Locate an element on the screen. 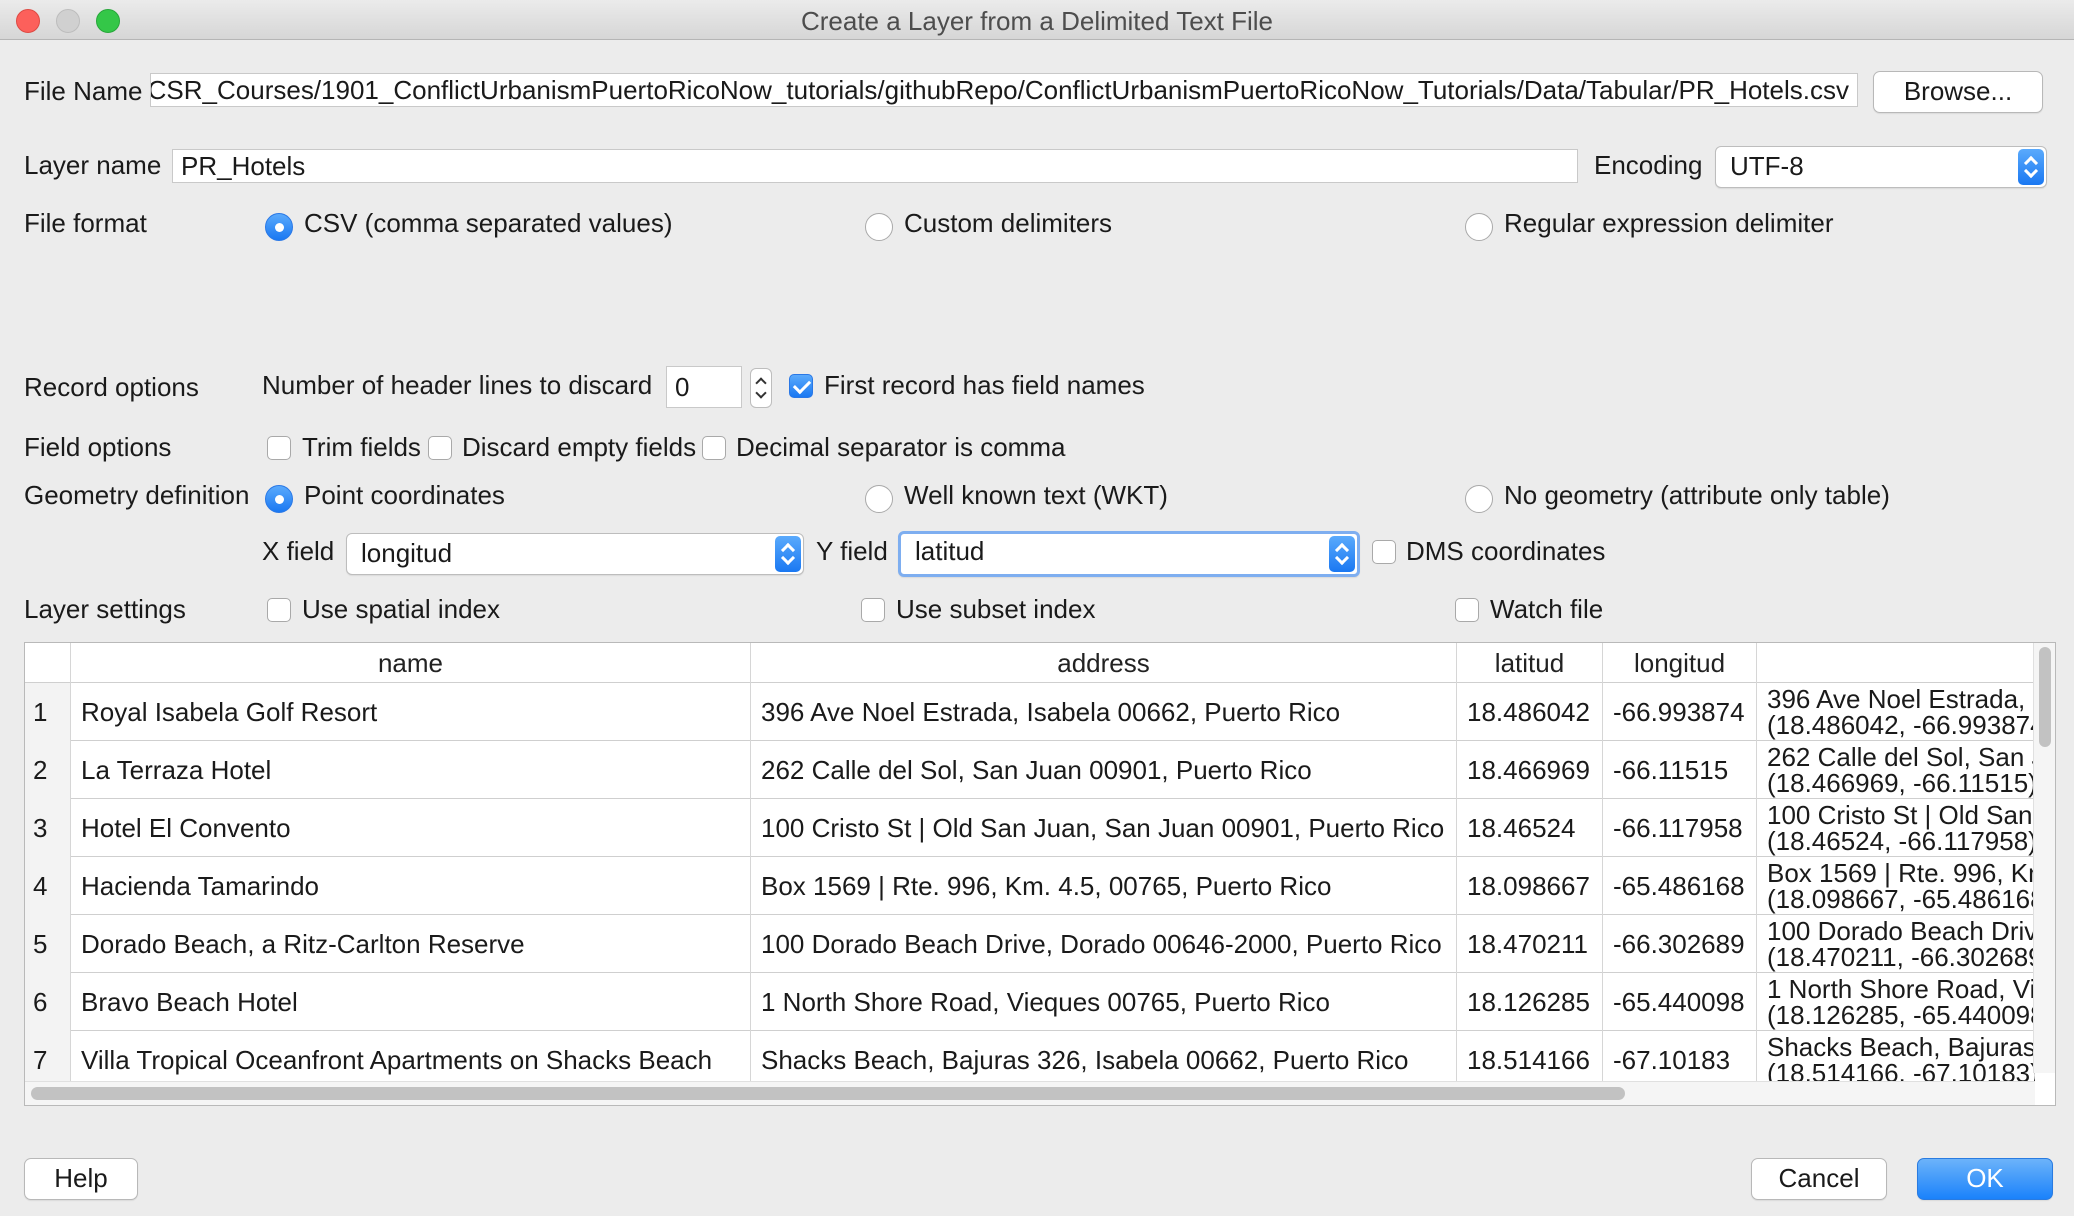 The height and width of the screenshot is (1216, 2074). column-header-extra is located at coordinates (1896, 663).